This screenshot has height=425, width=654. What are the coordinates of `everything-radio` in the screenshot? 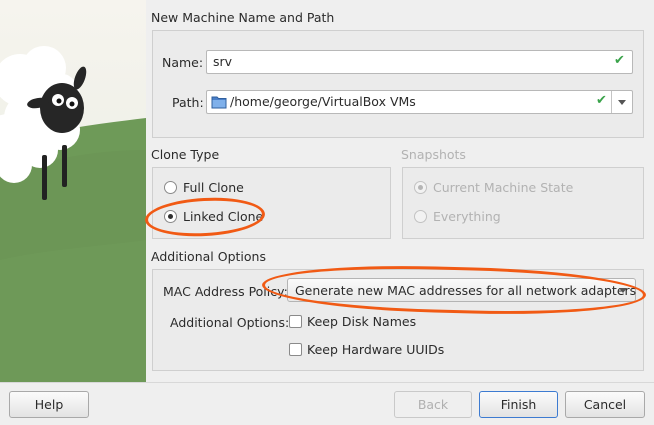 It's located at (420, 216).